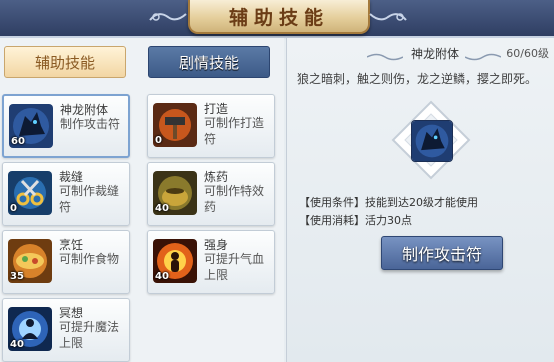  I want to click on make-talisman-button: 制作攻击符, so click(442, 253).